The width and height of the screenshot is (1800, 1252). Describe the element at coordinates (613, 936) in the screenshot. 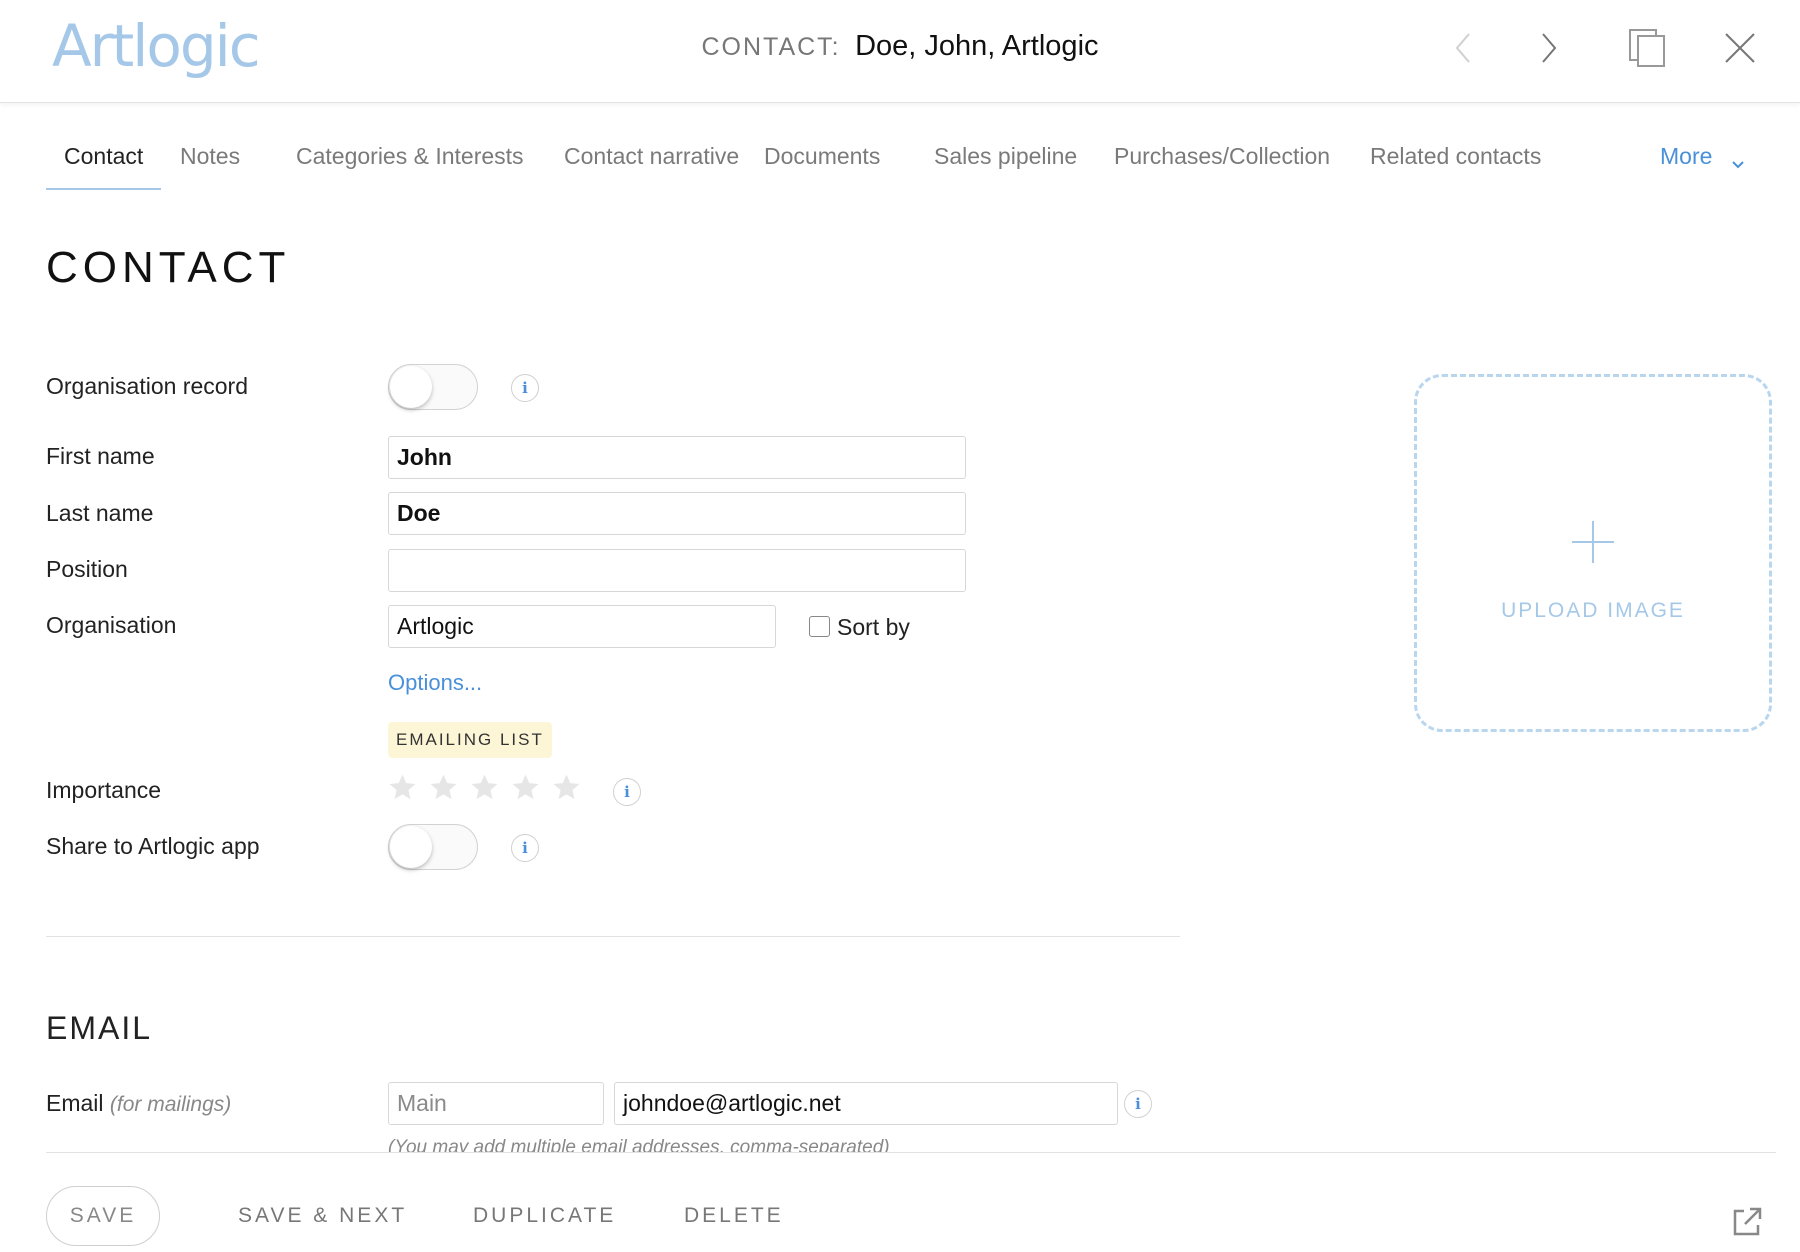

I see `section-divider` at that location.